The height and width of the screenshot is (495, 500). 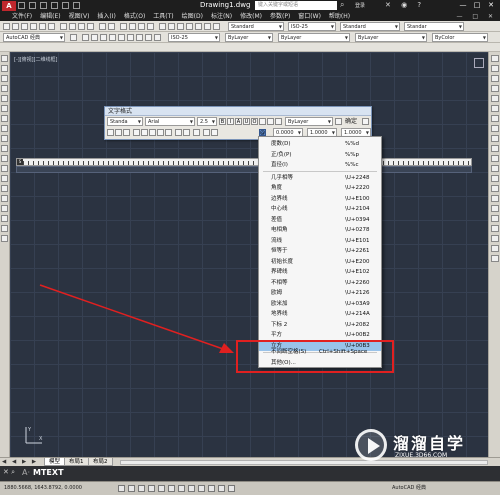 What do you see at coordinates (207, 121) in the screenshot?
I see `text-height-select: 2.5` at bounding box center [207, 121].